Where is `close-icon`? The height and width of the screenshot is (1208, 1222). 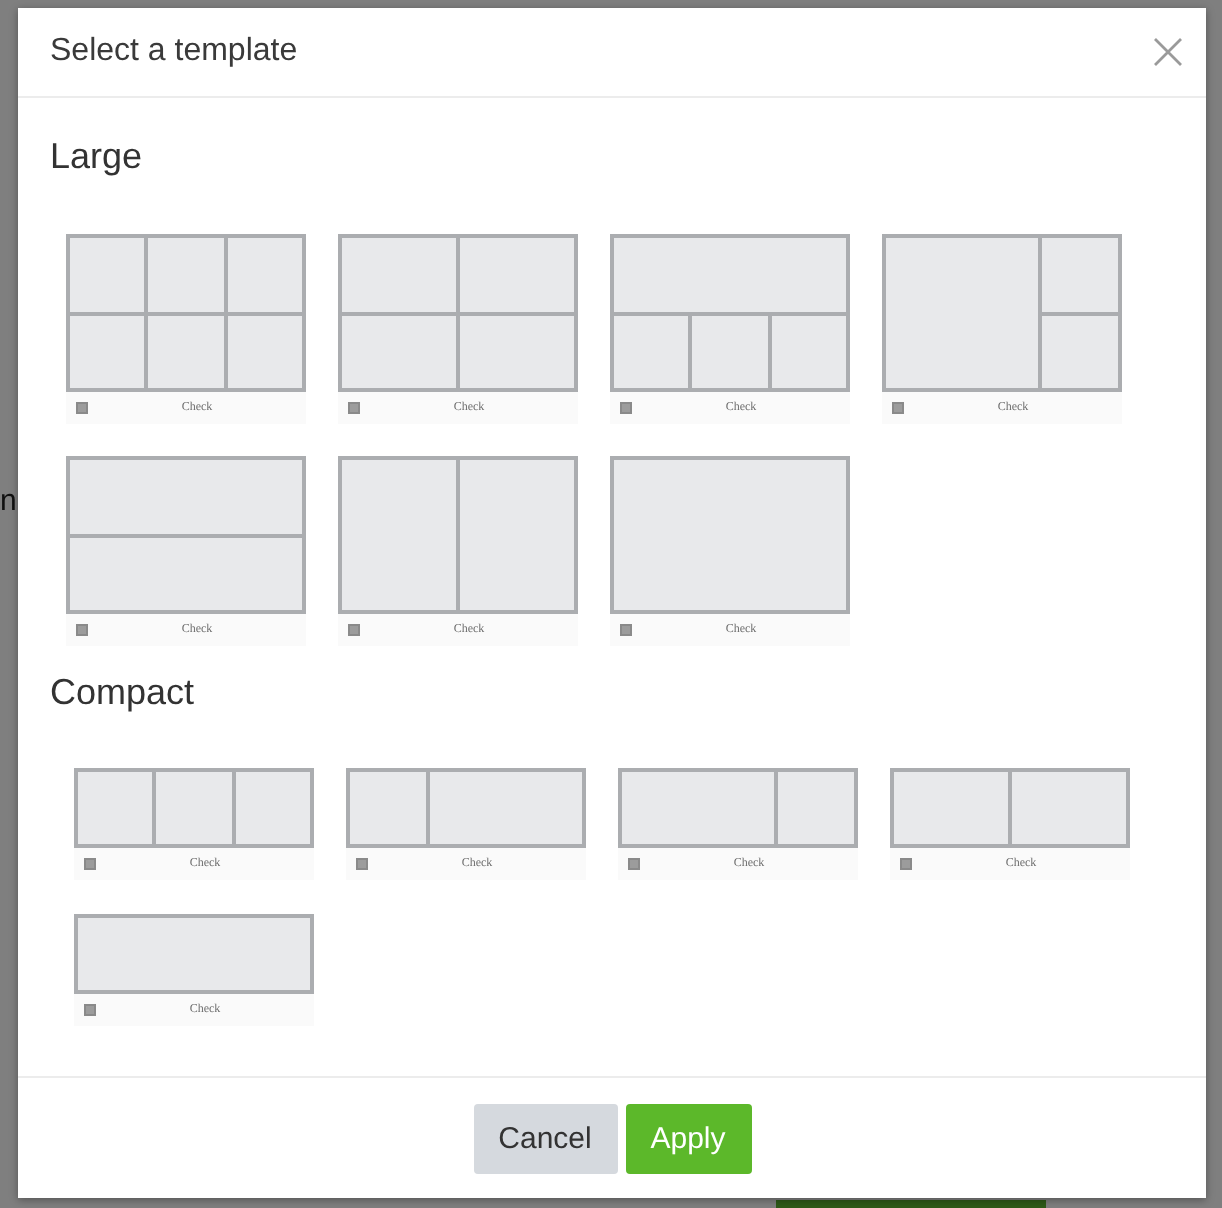
close-icon is located at coordinates (1168, 52).